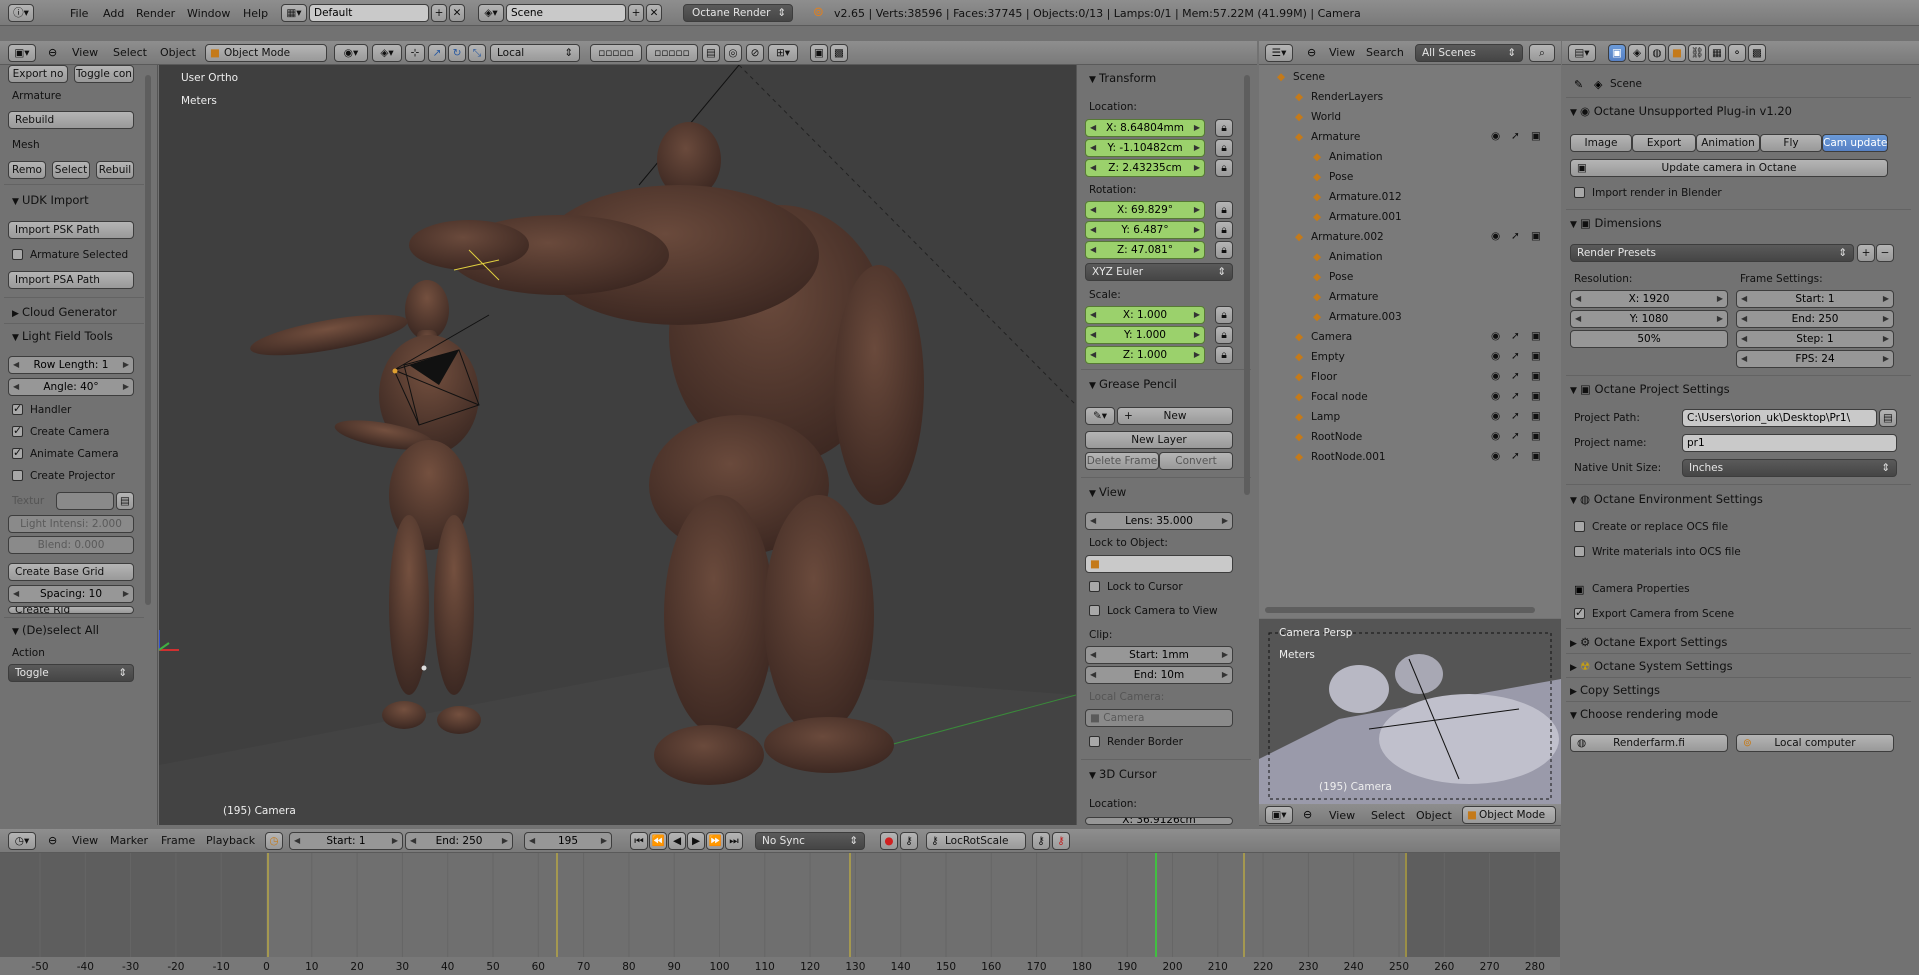 This screenshot has width=1919, height=975. I want to click on remove-button: Remo, so click(27, 170).